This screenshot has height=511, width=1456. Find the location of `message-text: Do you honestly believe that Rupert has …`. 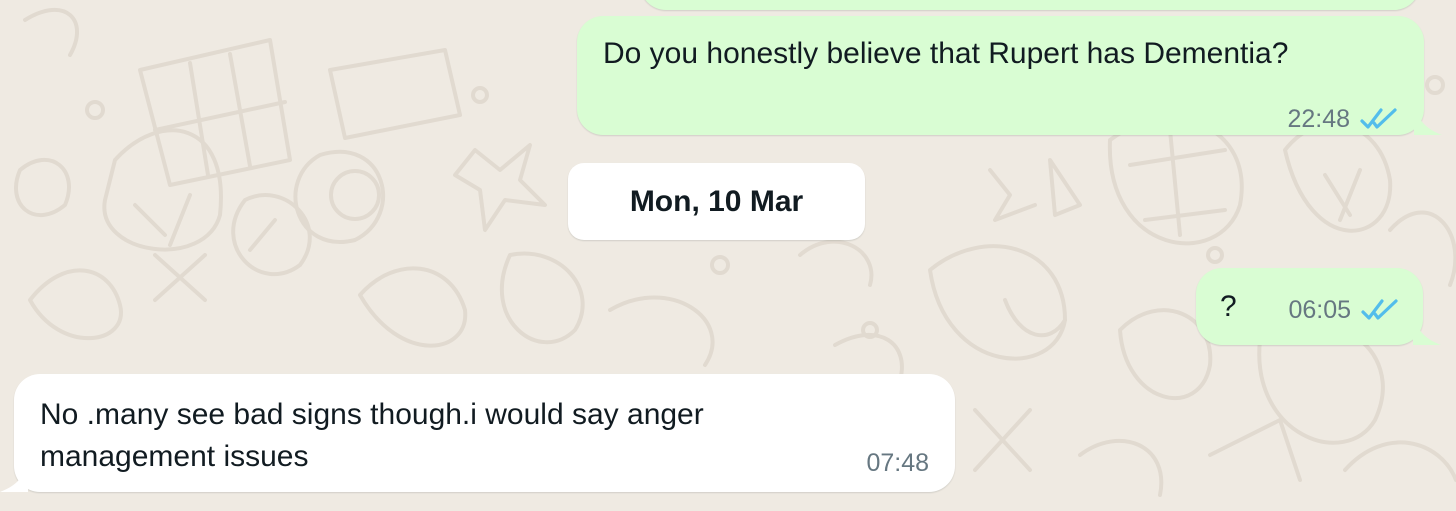

message-text: Do you honestly believe that Rupert has … is located at coordinates (946, 53).